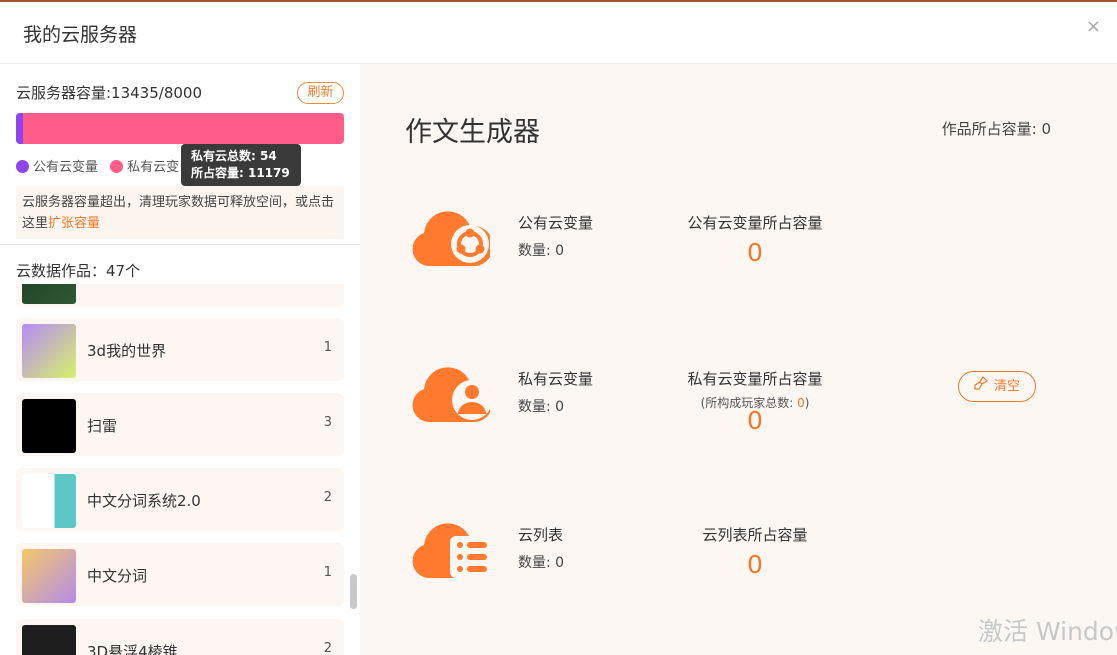 The height and width of the screenshot is (655, 1117). Describe the element at coordinates (180, 349) in the screenshot. I see `list-item: 3d我的世界 1` at that location.